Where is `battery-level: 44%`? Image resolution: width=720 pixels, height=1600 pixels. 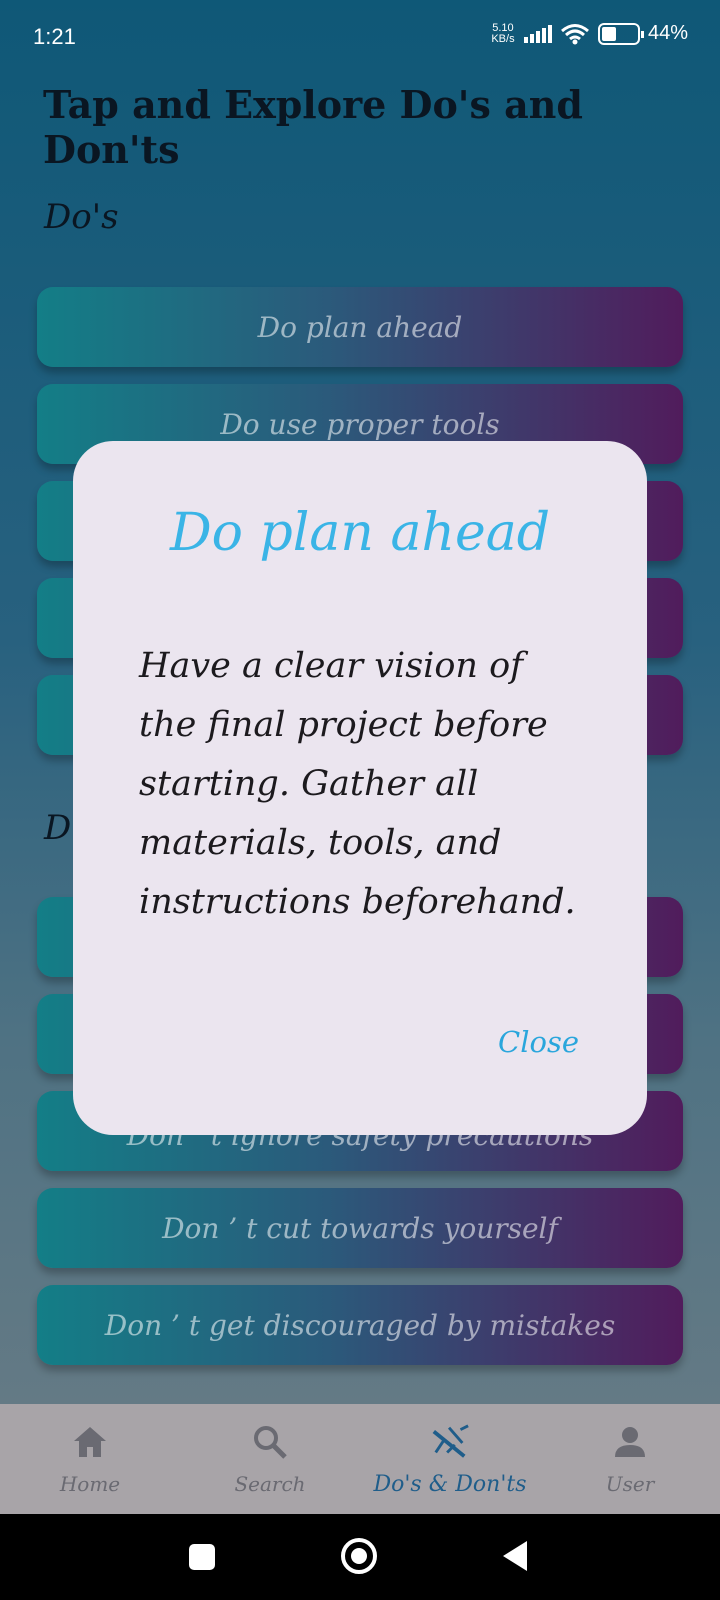
battery-level: 44% is located at coordinates (667, 33).